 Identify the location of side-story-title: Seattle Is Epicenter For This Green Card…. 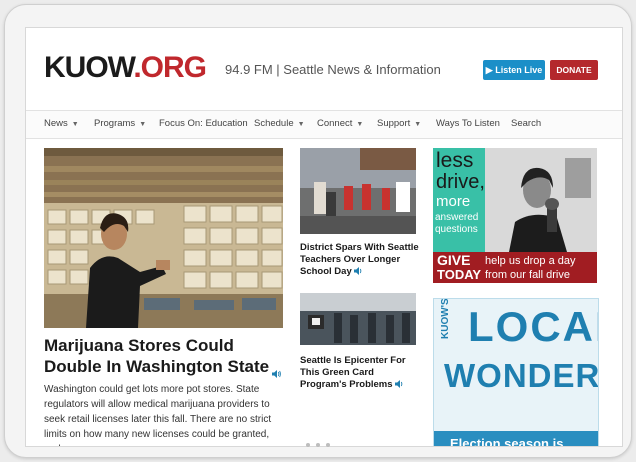
(353, 372).